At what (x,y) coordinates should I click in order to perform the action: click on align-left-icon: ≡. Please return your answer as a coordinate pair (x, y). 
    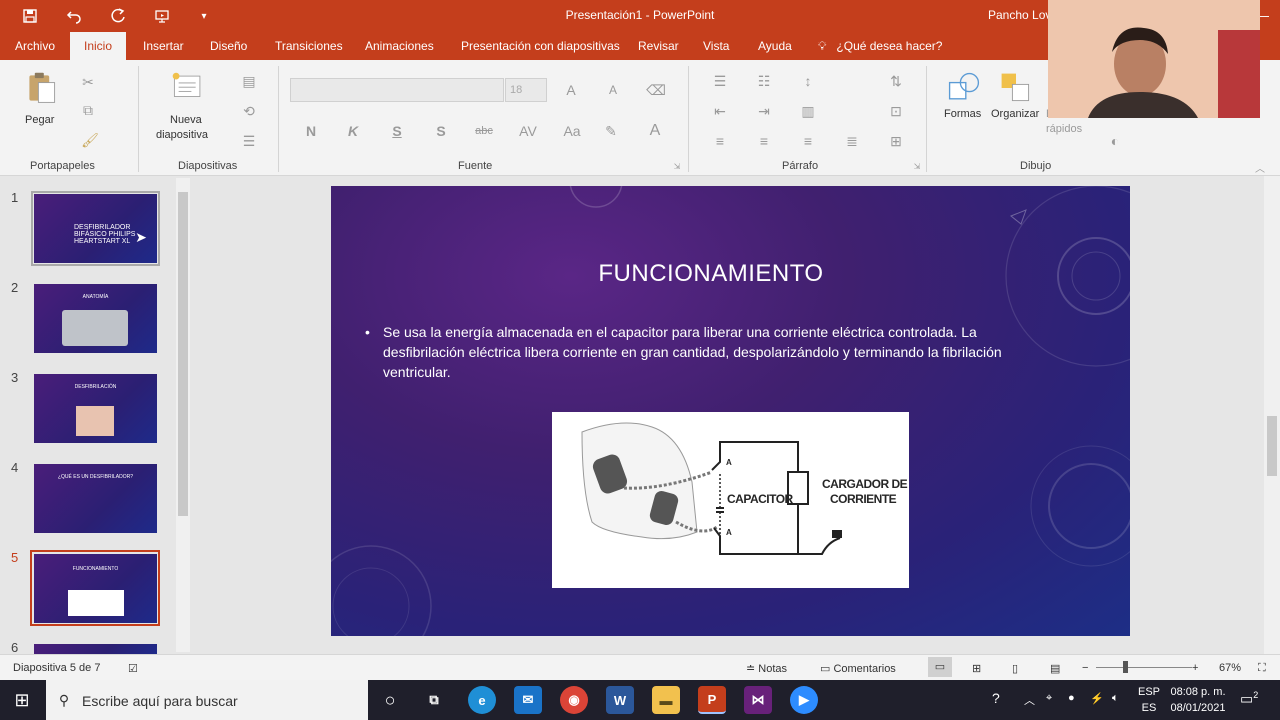
    Looking at the image, I should click on (720, 141).